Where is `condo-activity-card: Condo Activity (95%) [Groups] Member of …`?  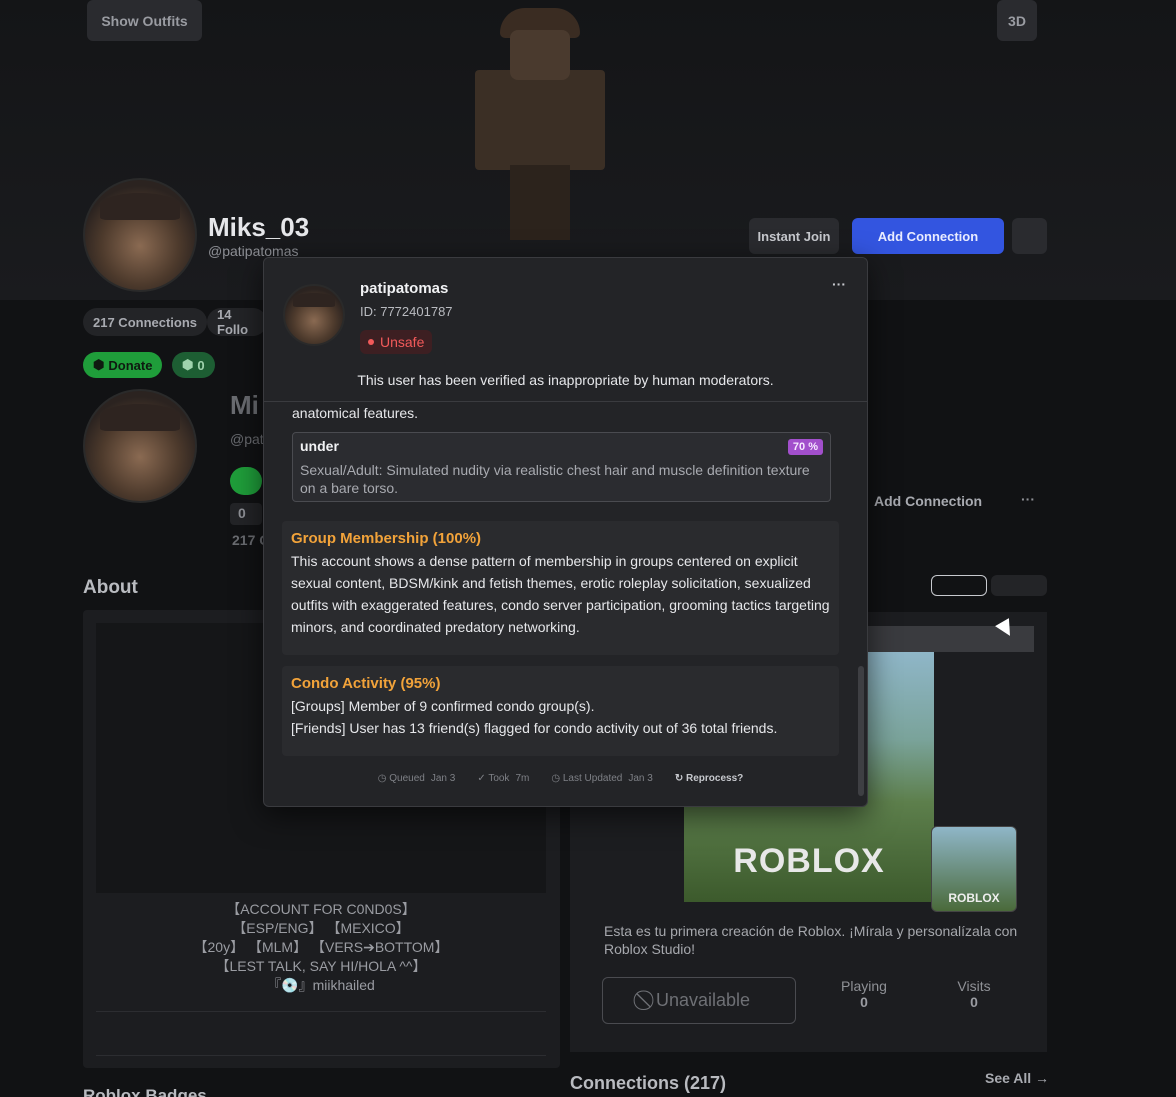
condo-activity-card: Condo Activity (95%) [Groups] Member of … is located at coordinates (560, 711).